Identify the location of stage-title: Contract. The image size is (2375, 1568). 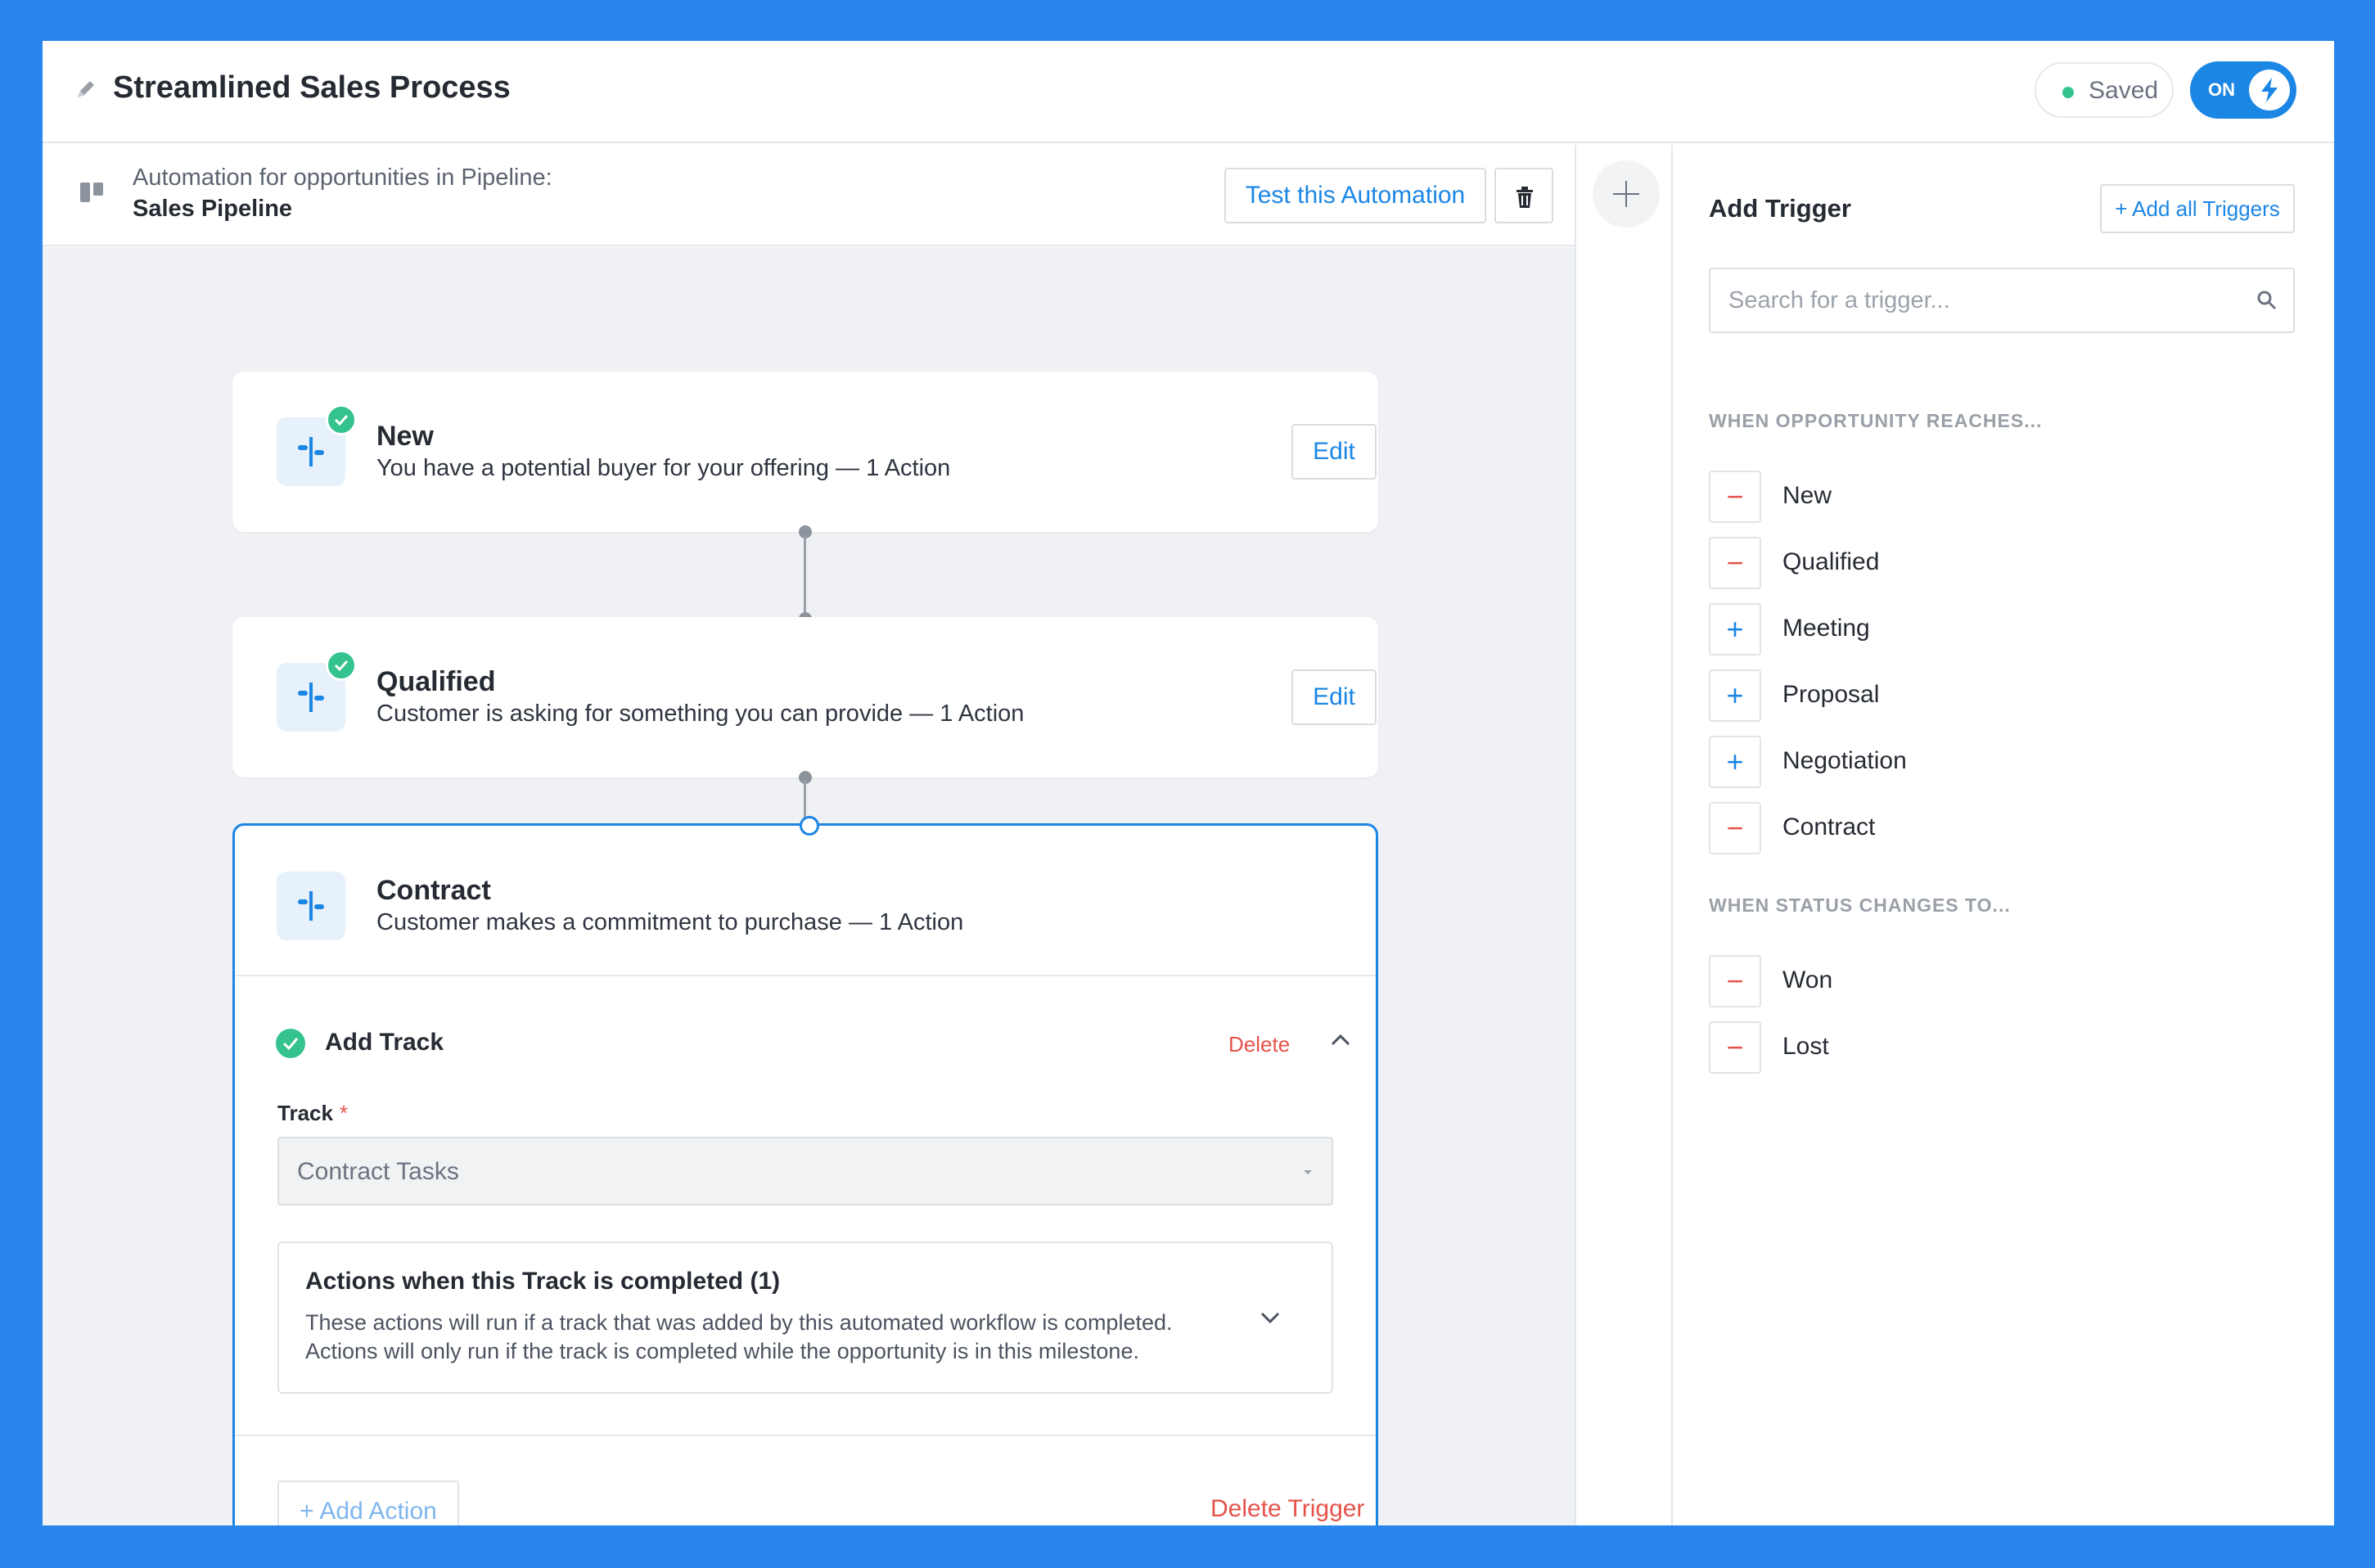
(433, 890).